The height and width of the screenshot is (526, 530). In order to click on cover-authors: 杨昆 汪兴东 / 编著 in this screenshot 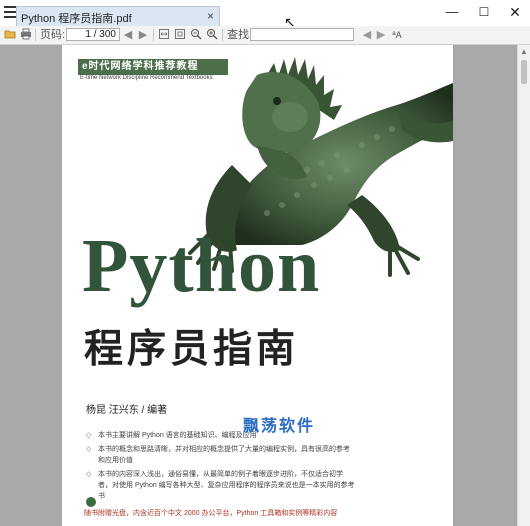, I will do `click(127, 410)`.